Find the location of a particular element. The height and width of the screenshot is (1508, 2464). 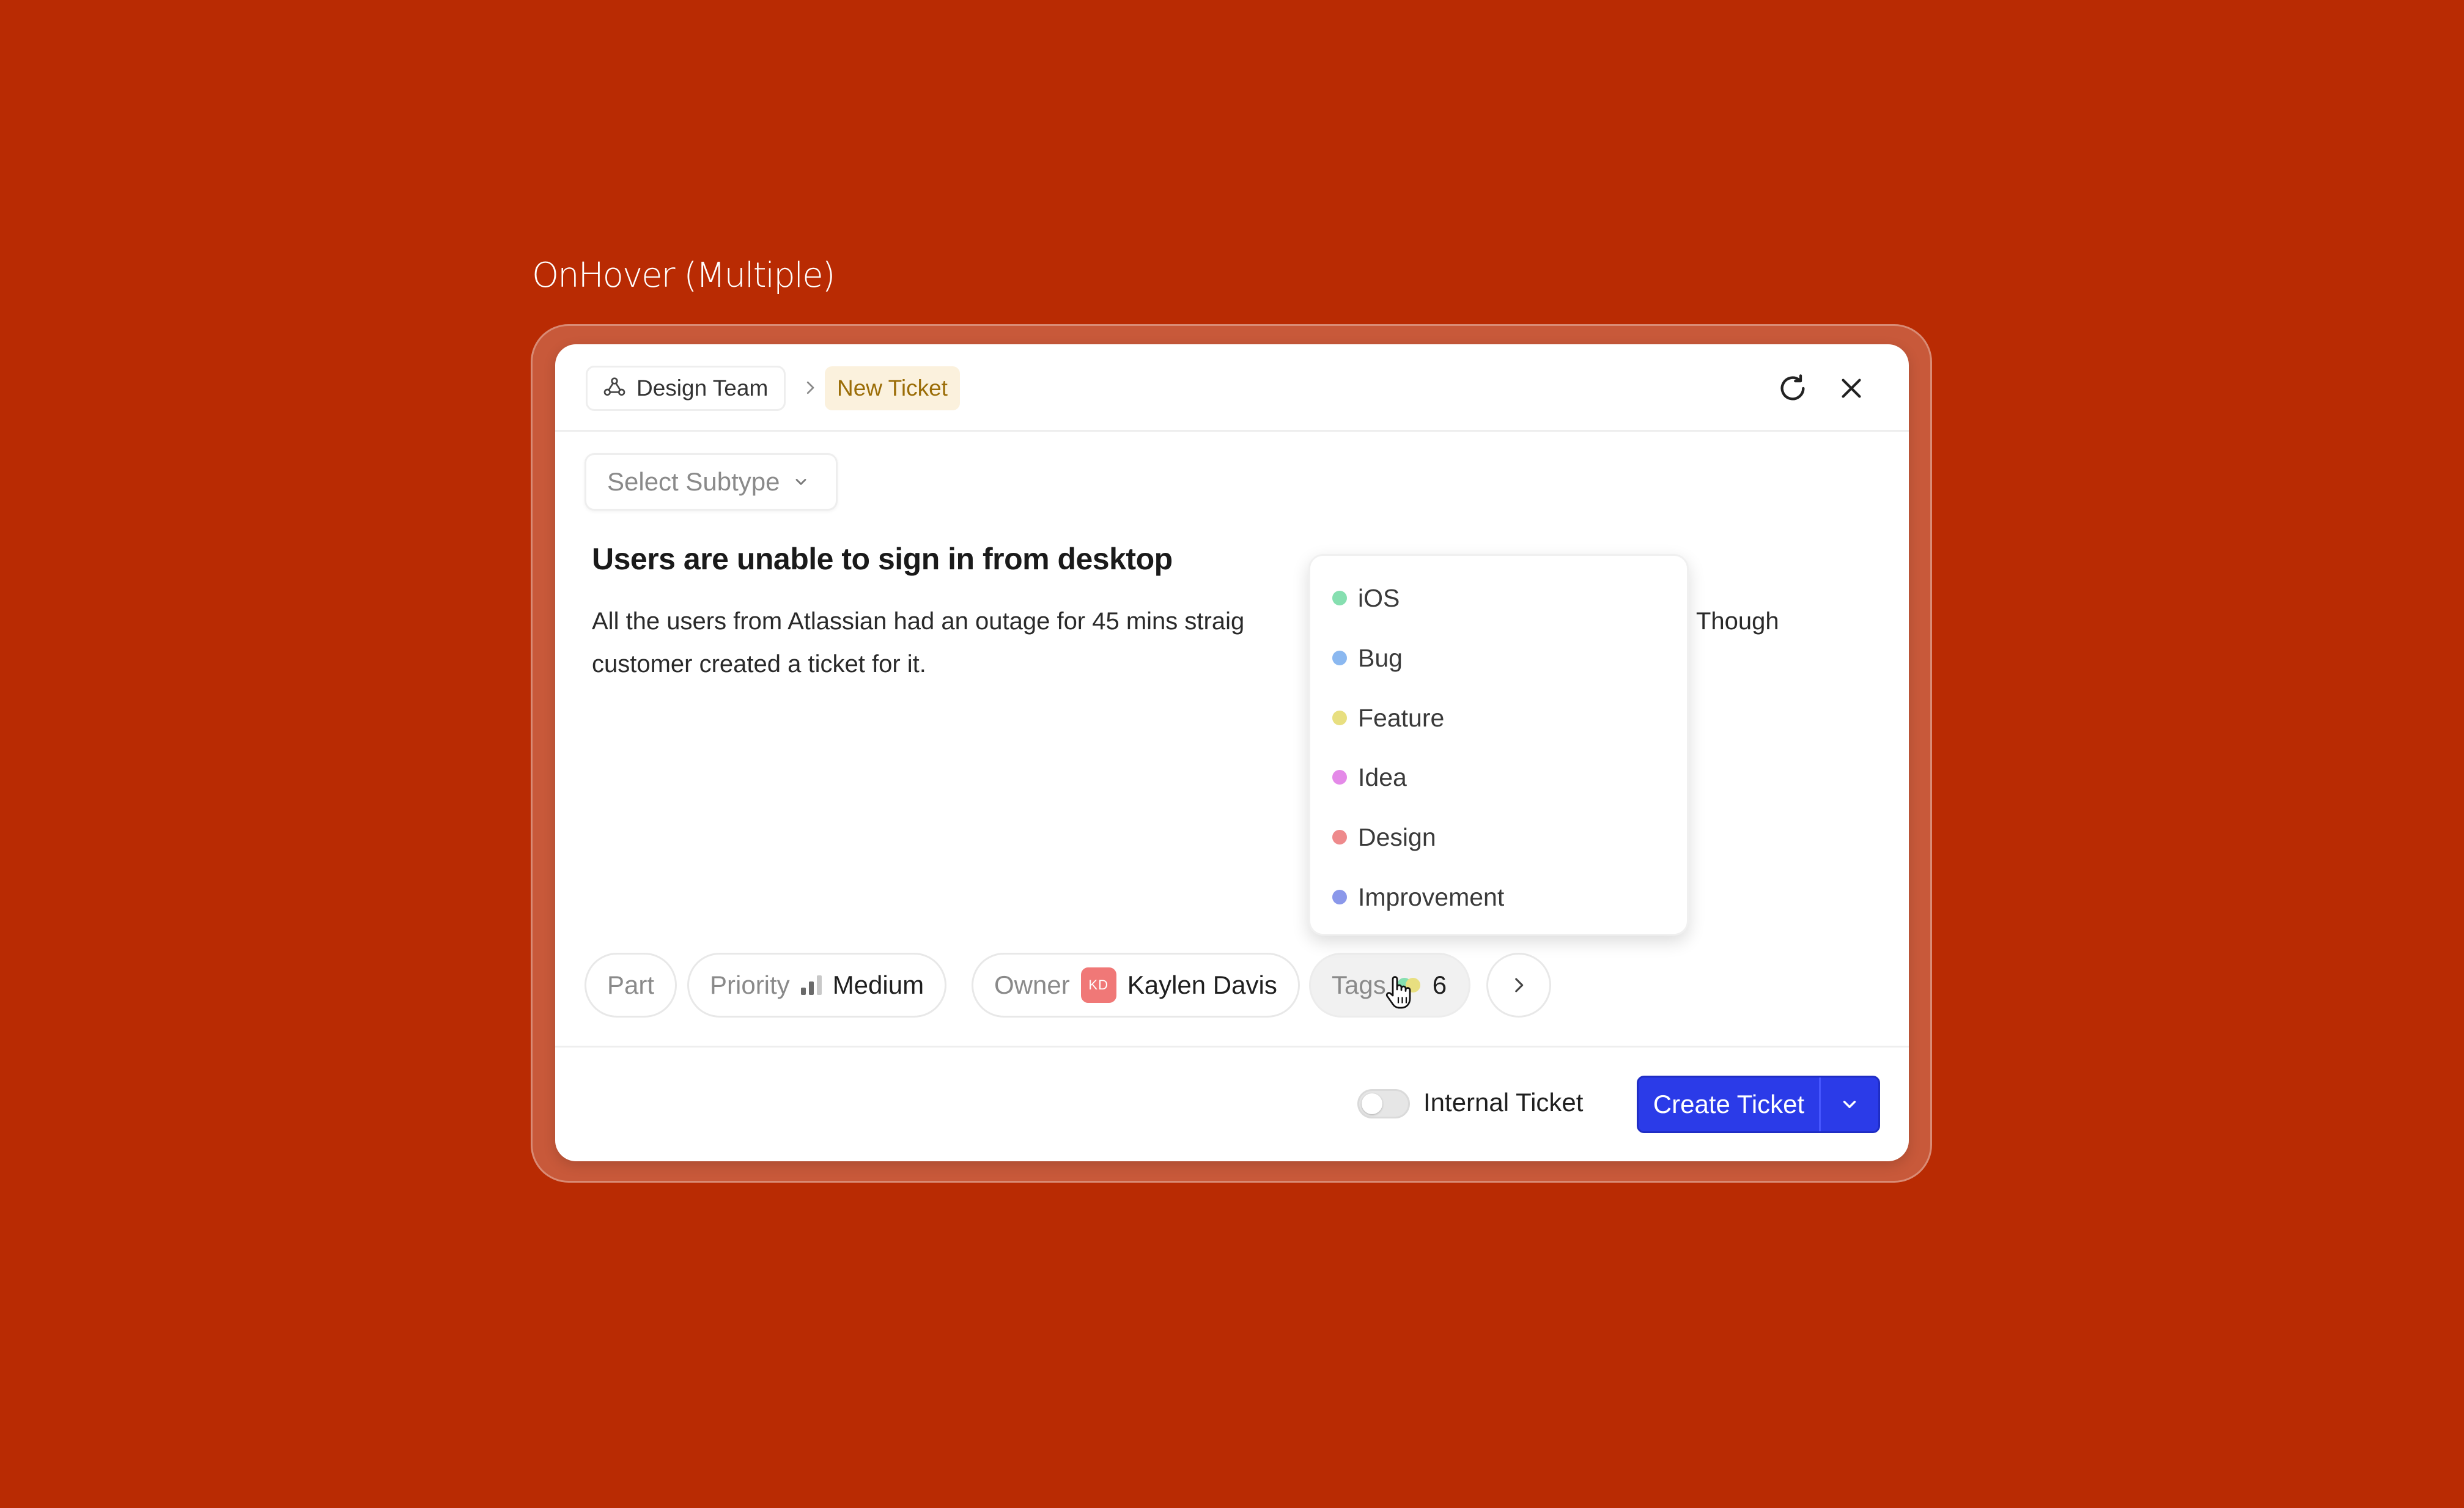

close-icon is located at coordinates (1852, 388).